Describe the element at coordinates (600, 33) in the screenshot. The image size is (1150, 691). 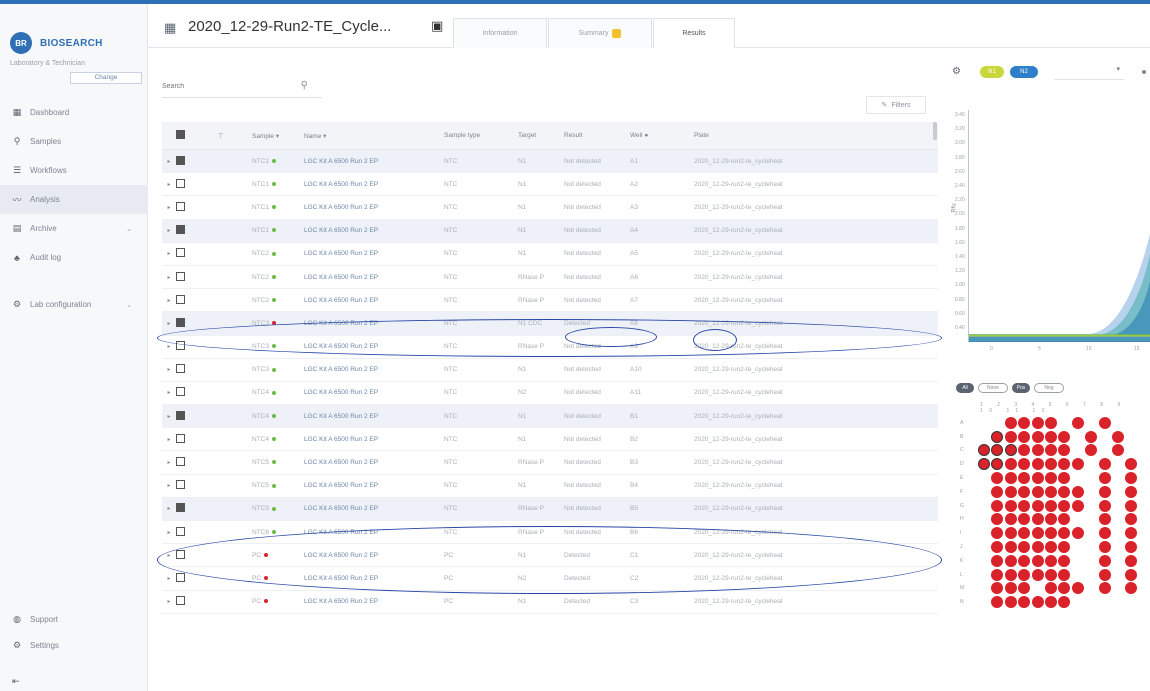
I see `tab-summary: Summary` at that location.